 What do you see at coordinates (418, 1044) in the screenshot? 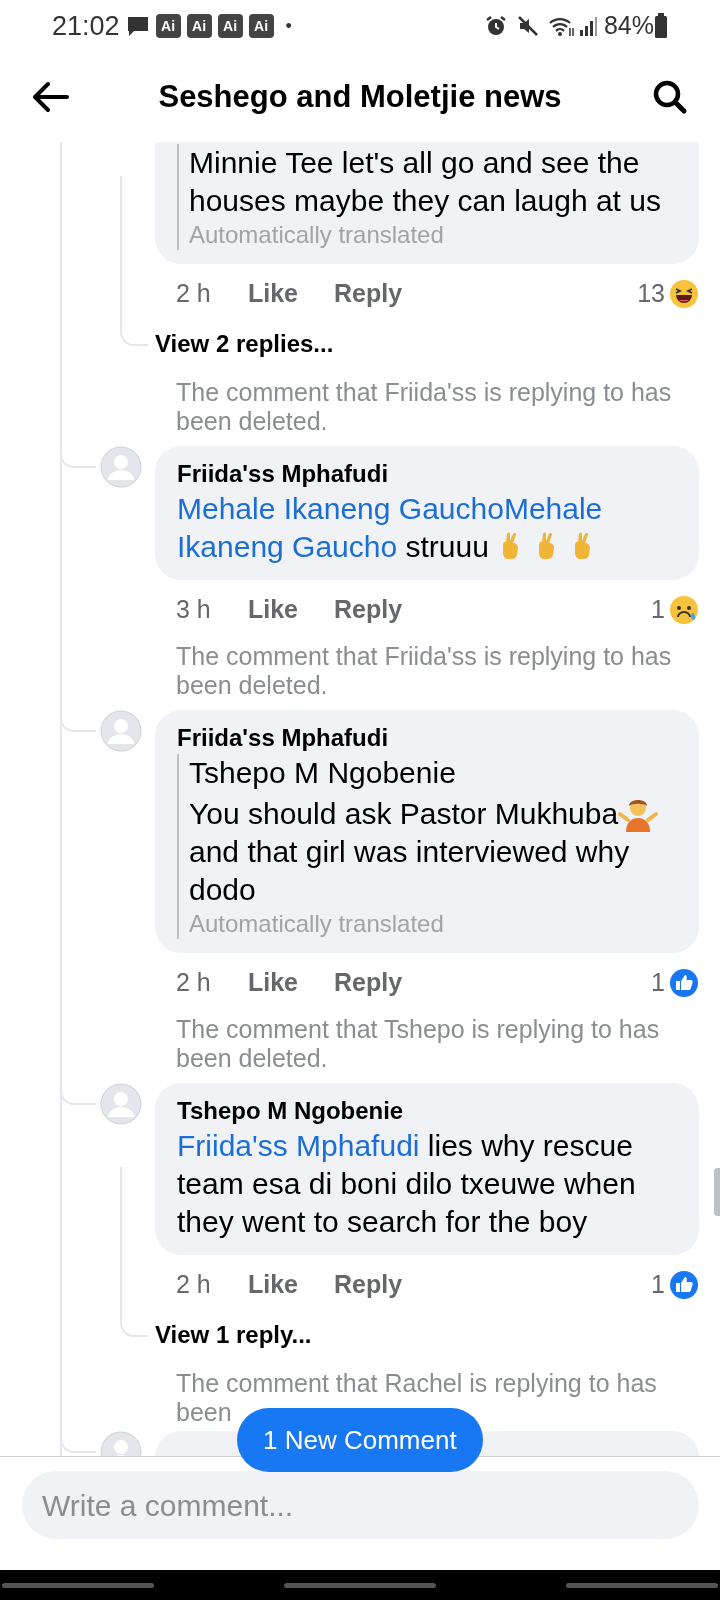
I see `deleted-comment-notice: The comment that Tshepo is replying to has been deleted.` at bounding box center [418, 1044].